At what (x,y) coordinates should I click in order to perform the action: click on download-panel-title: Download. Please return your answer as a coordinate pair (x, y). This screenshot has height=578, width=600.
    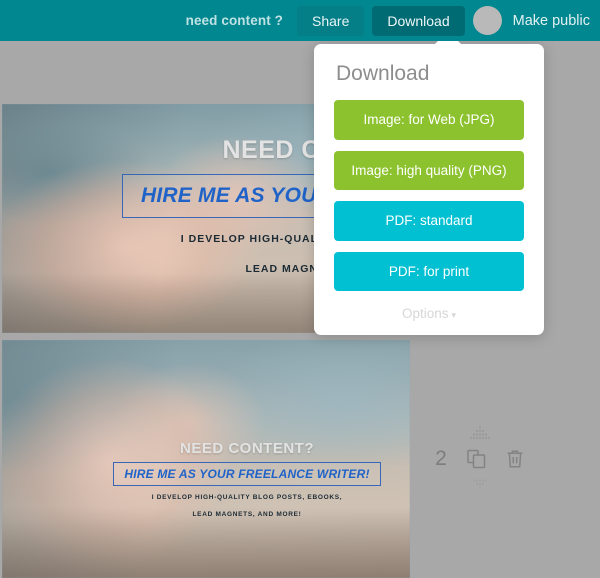
    Looking at the image, I should click on (383, 73).